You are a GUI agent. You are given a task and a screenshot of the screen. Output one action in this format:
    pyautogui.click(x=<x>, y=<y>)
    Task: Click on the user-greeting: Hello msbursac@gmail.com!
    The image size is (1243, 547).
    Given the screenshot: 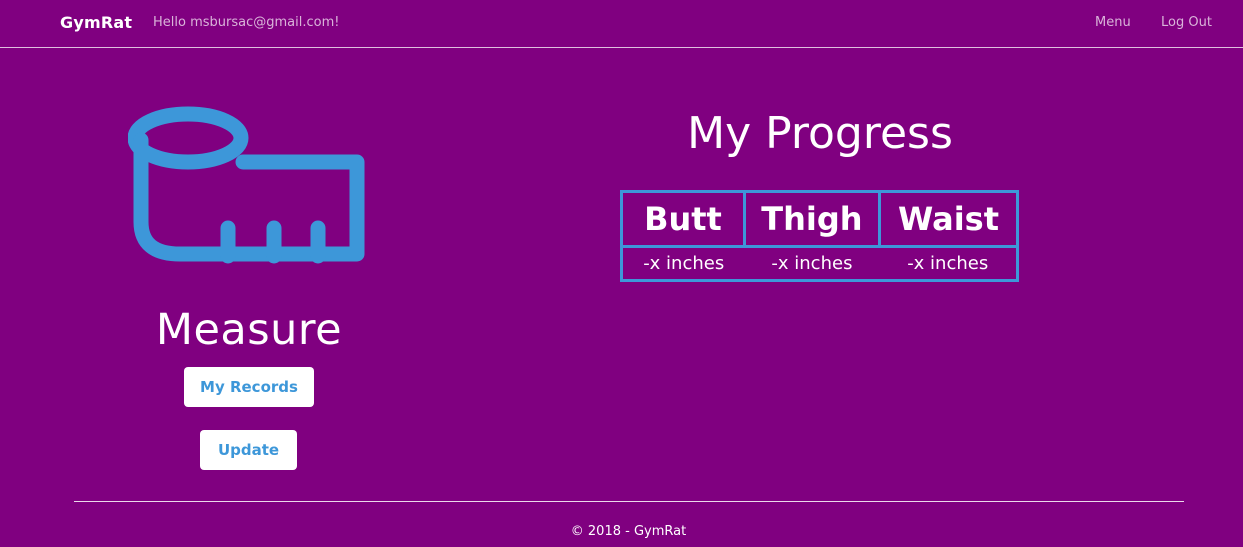 What is the action you would take?
    pyautogui.click(x=246, y=22)
    